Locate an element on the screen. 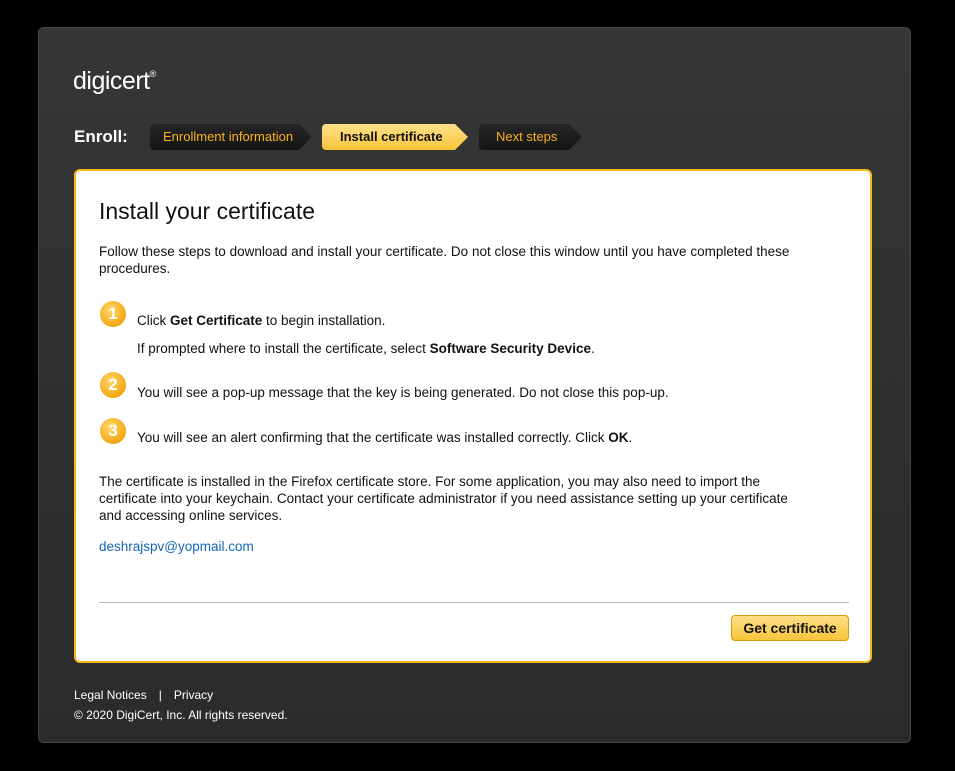 The height and width of the screenshot is (771, 955). step-1-badge: 1 is located at coordinates (113, 314).